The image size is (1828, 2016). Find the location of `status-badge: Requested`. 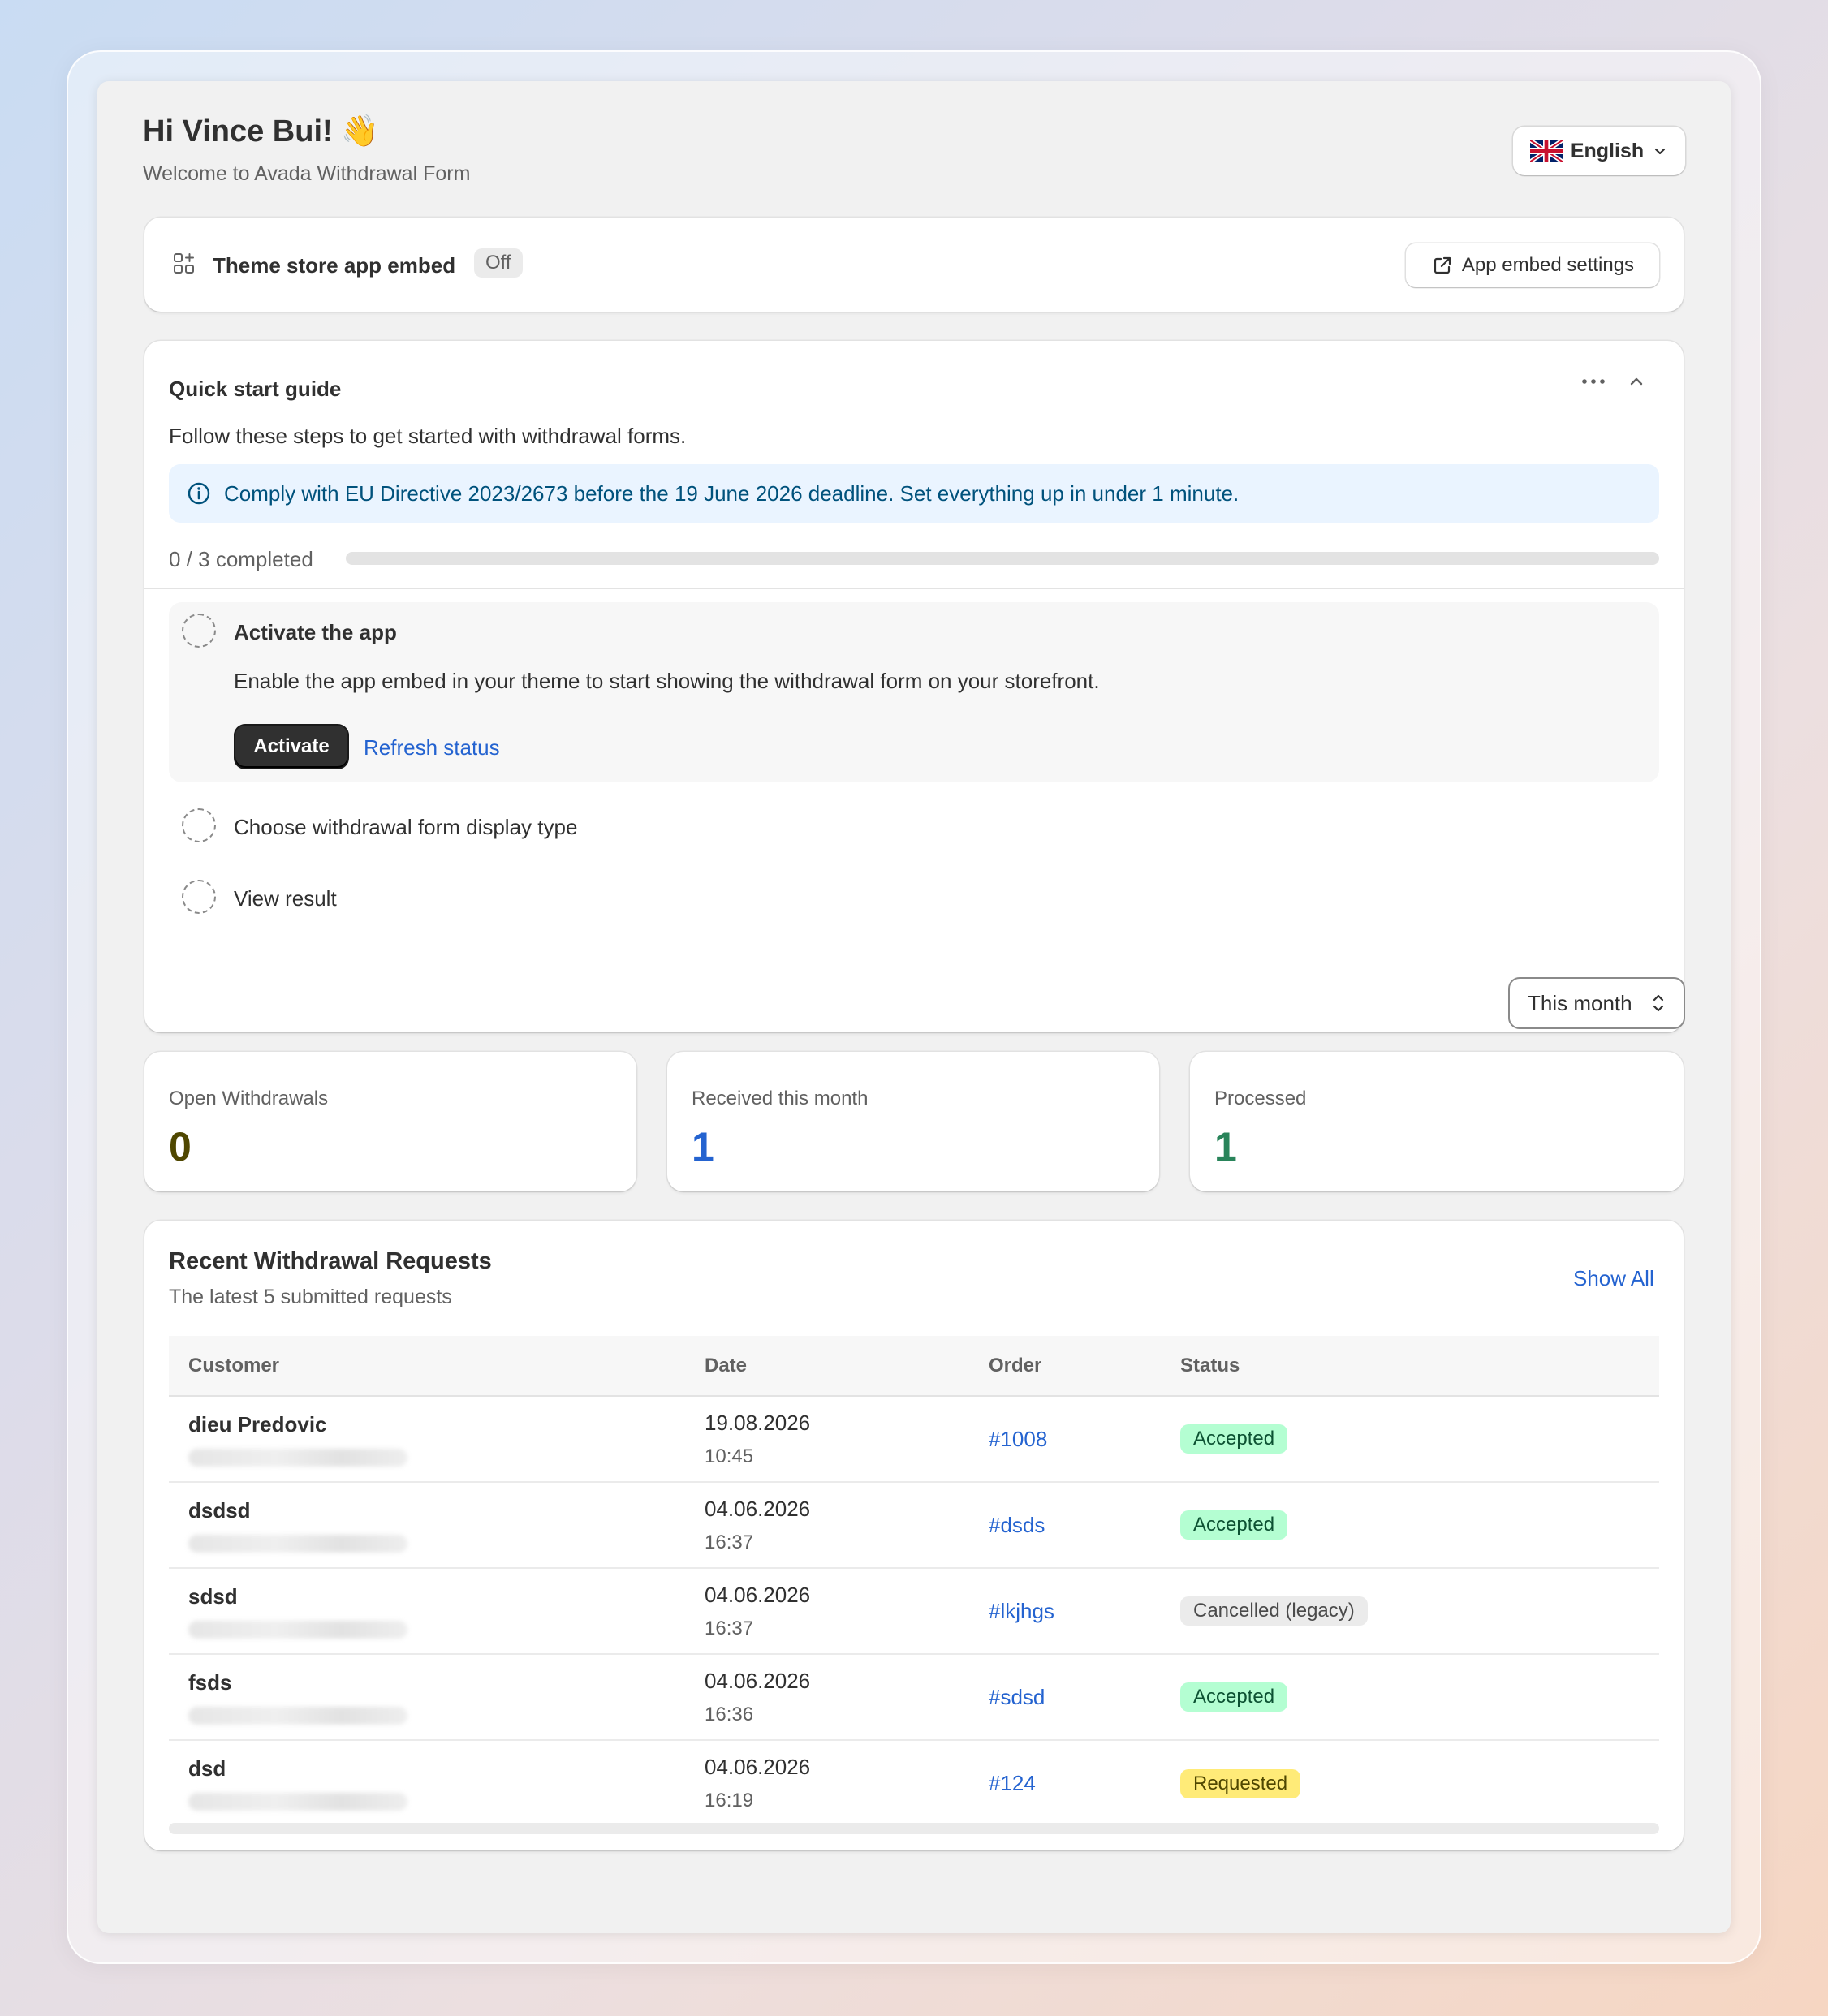

status-badge: Requested is located at coordinates (1240, 1783).